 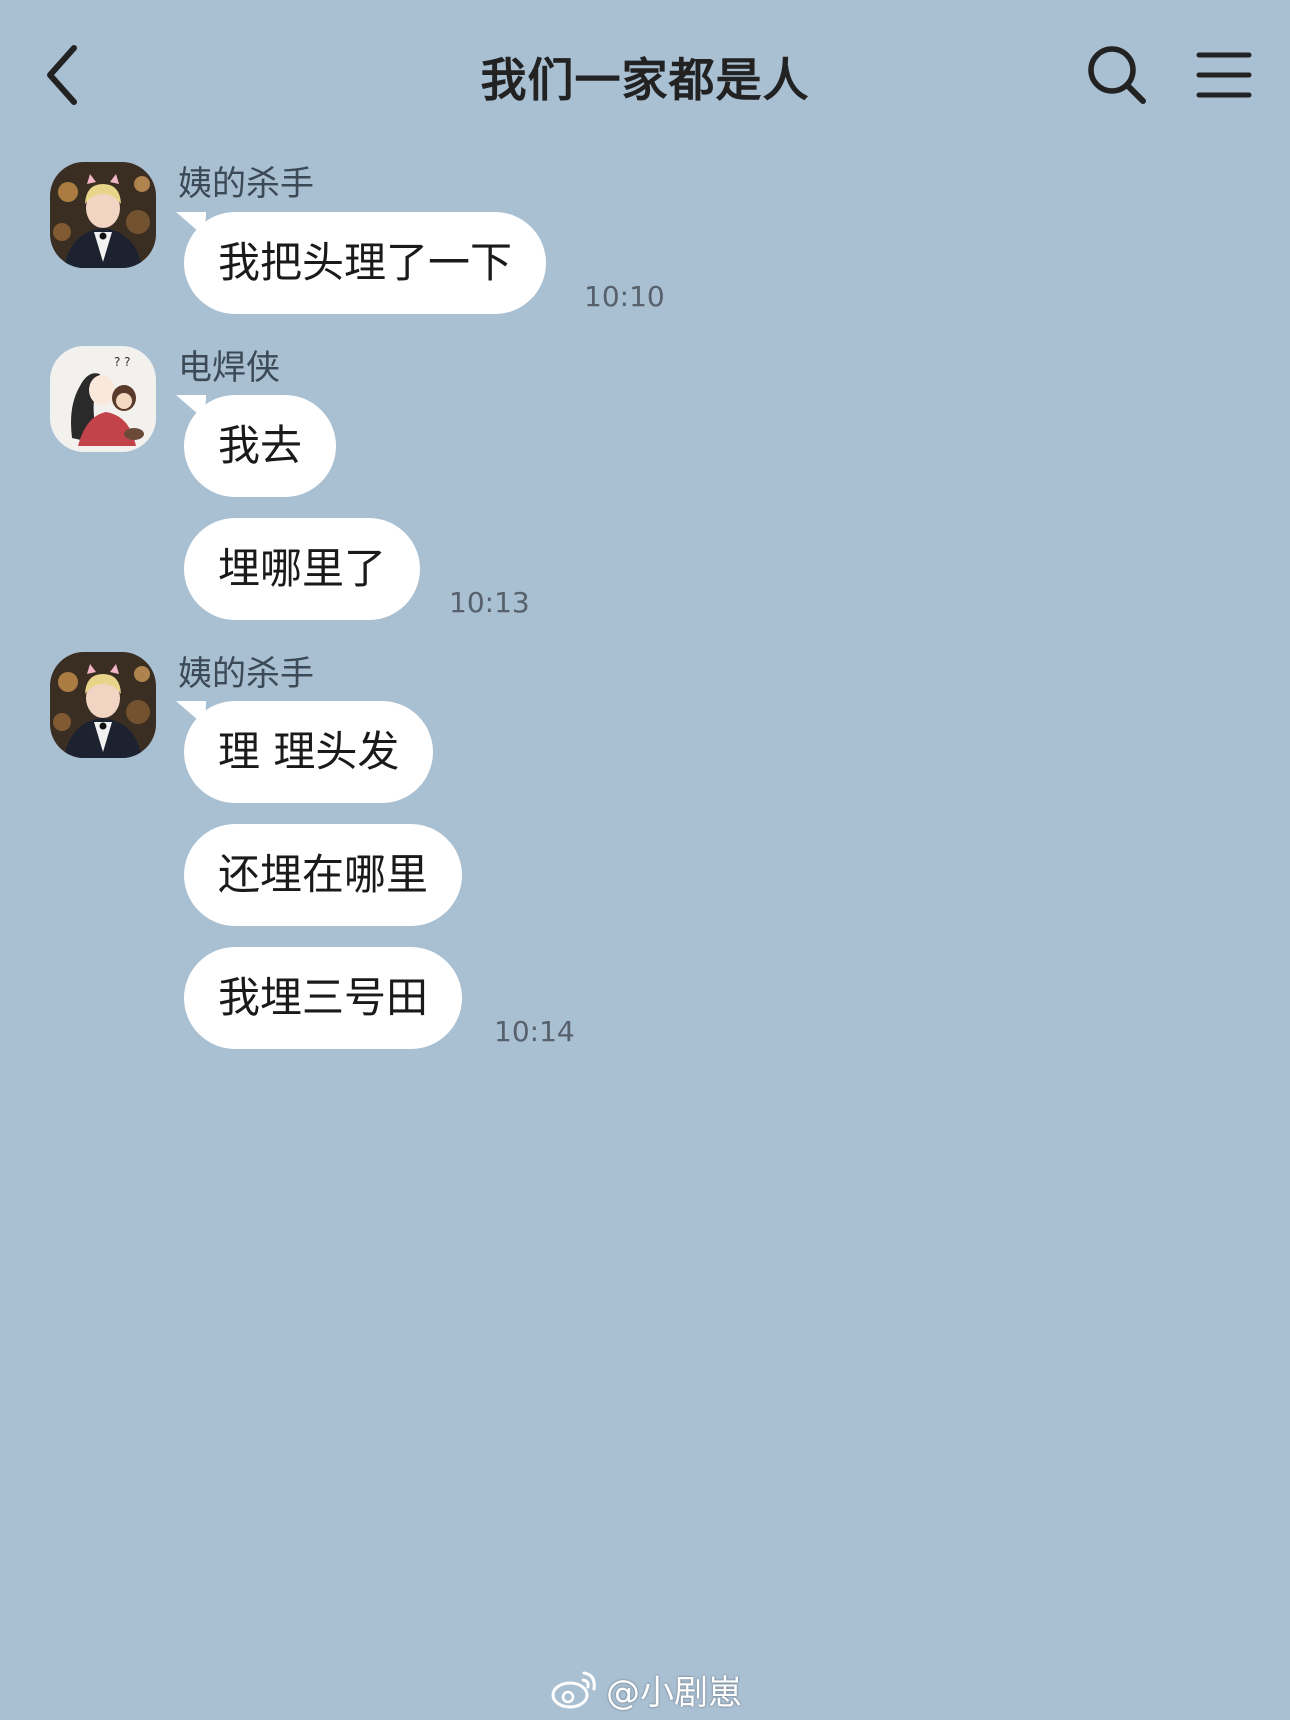 I want to click on message-bubble: 我埋三号田, so click(x=323, y=998).